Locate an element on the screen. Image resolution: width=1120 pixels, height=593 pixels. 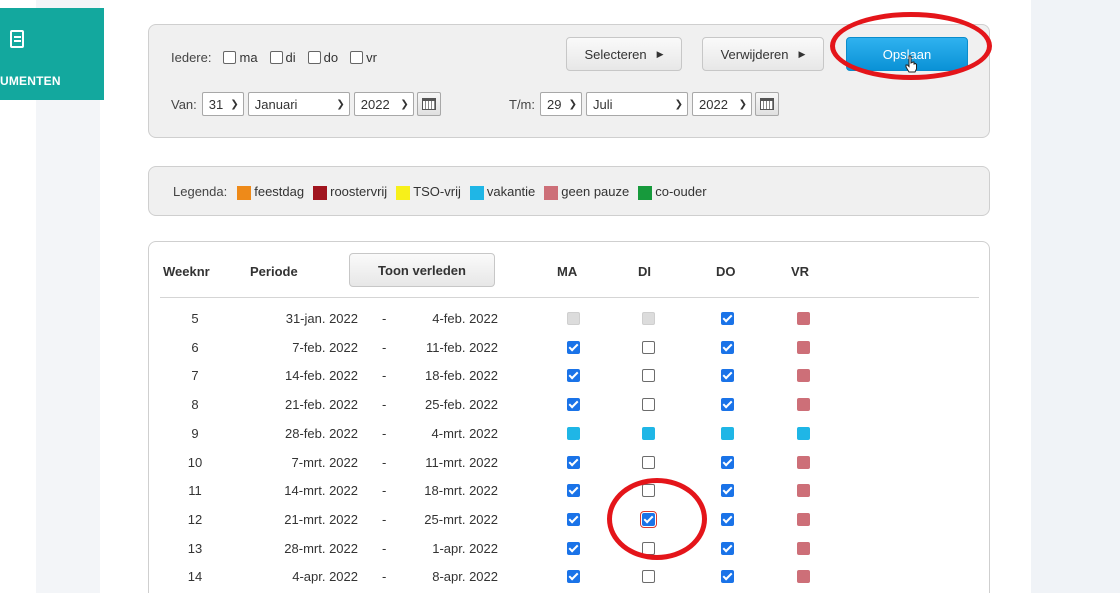
van-day-select: 31 ❯ is located at coordinates (222, 104).